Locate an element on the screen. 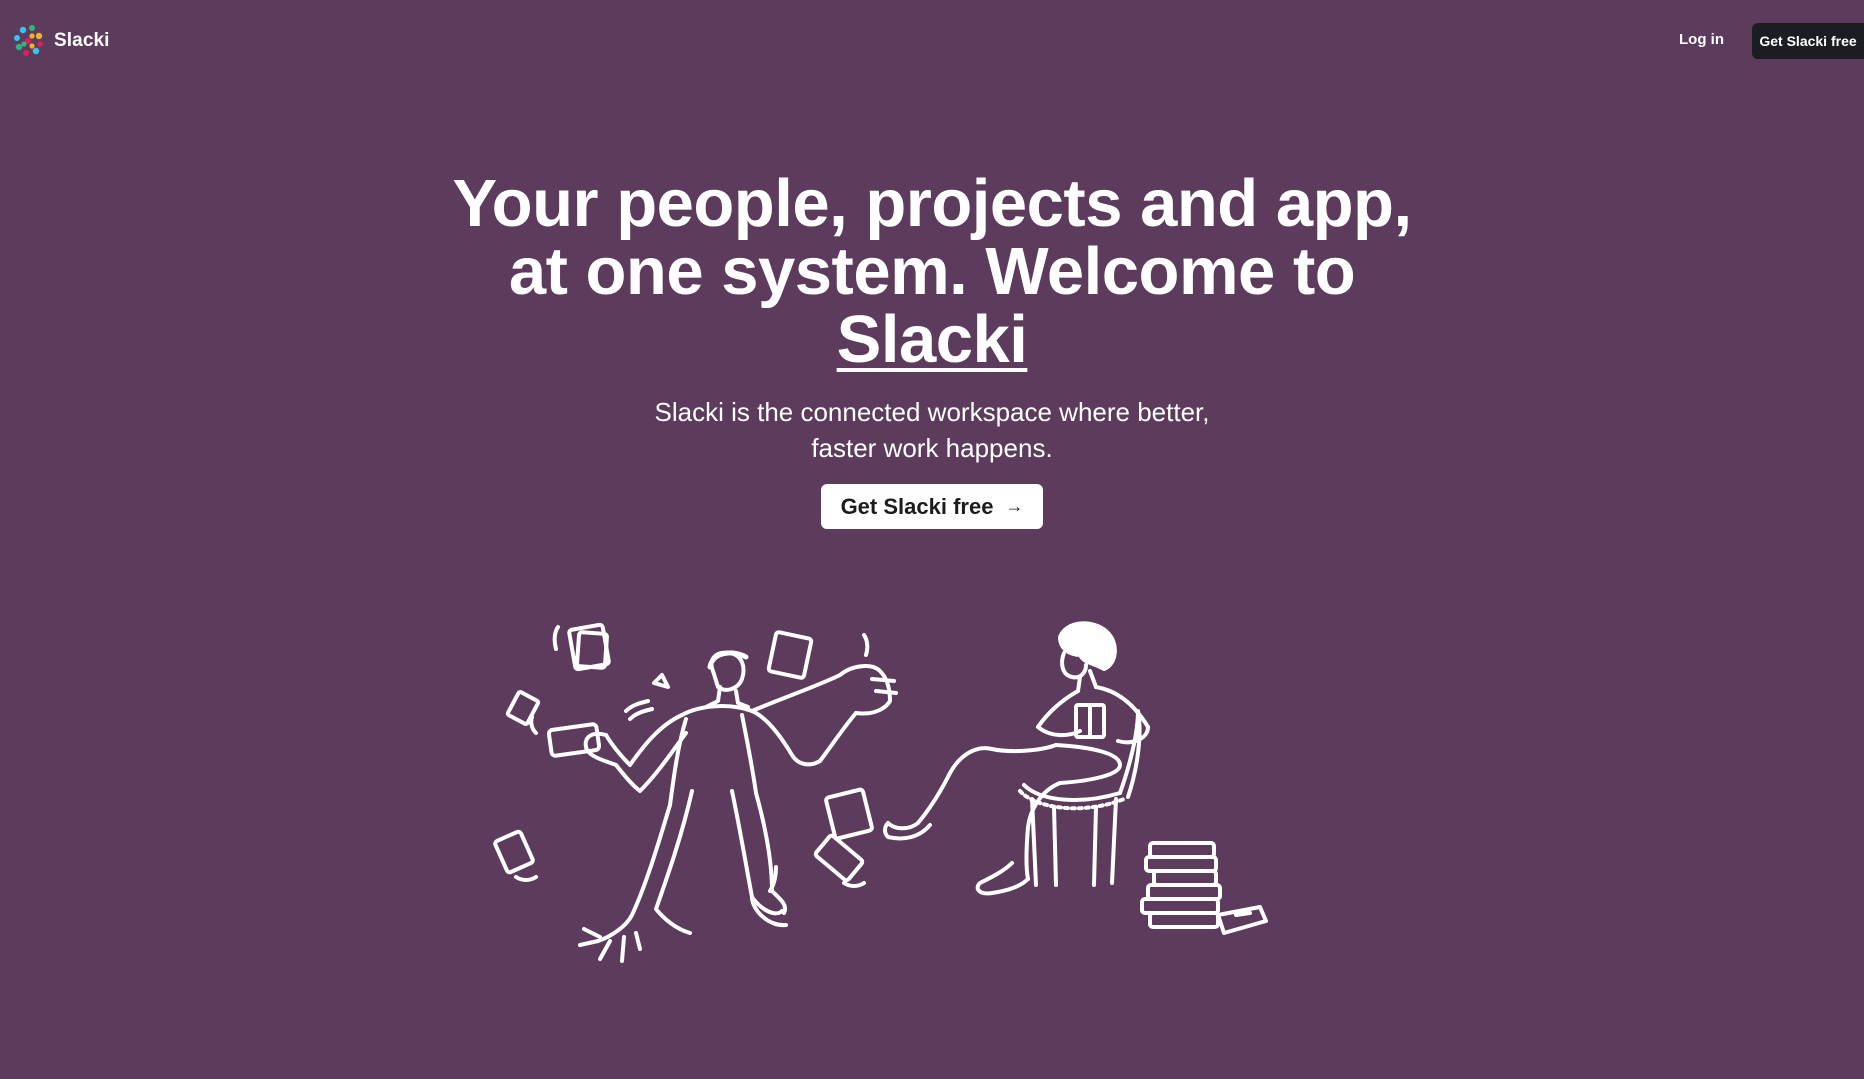 The image size is (1864, 1079). hero-title-brand-link: Slacki is located at coordinates (932, 339).